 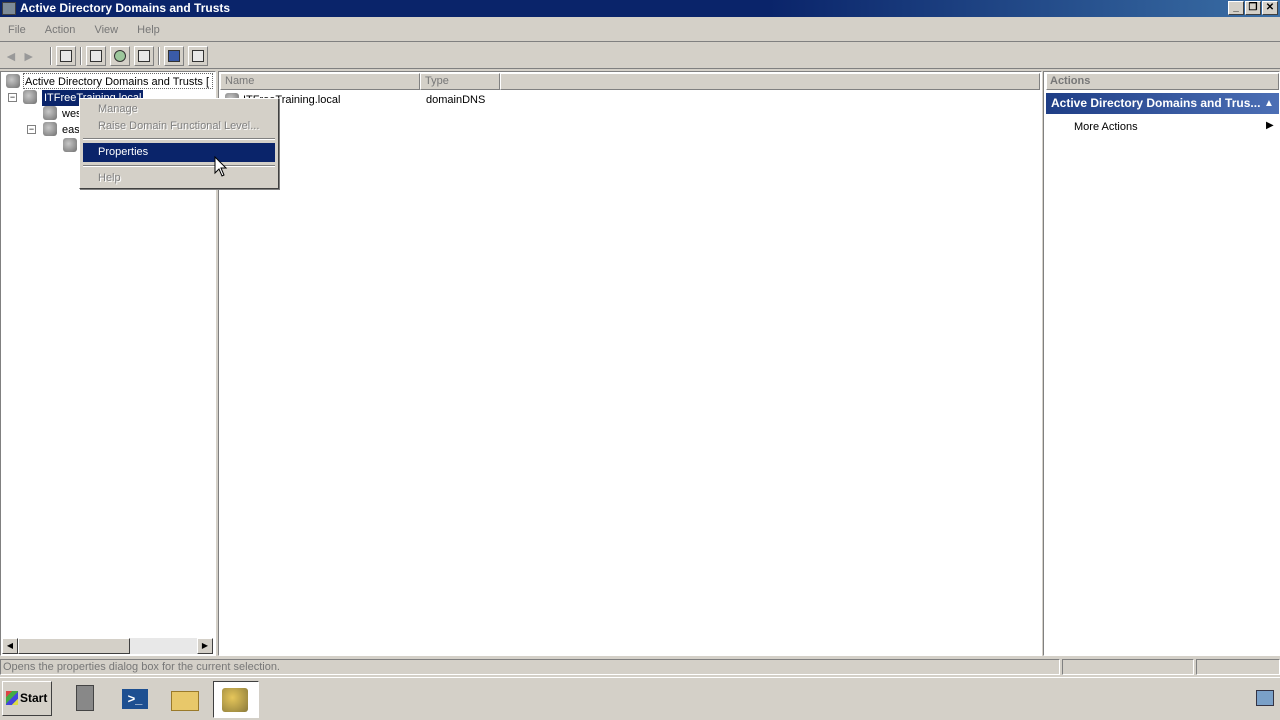 What do you see at coordinates (1270, 8) in the screenshot?
I see `close-button: ✕` at bounding box center [1270, 8].